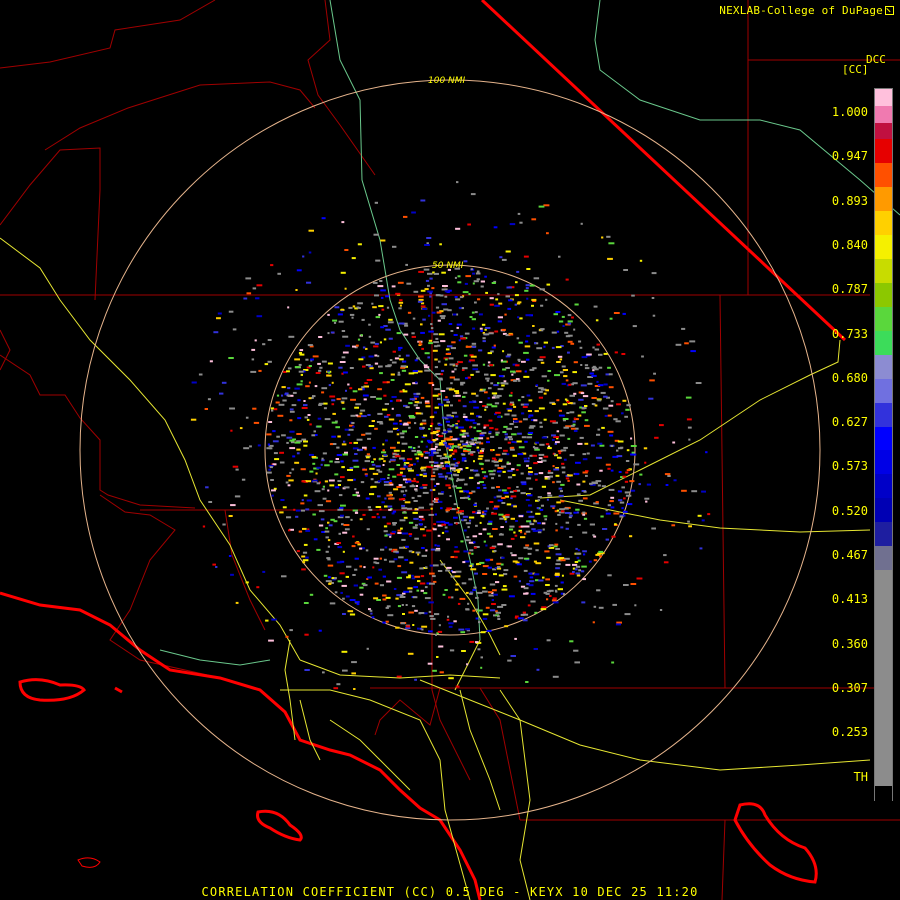  What do you see at coordinates (889, 10) in the screenshot?
I see `external-link-icon` at bounding box center [889, 10].